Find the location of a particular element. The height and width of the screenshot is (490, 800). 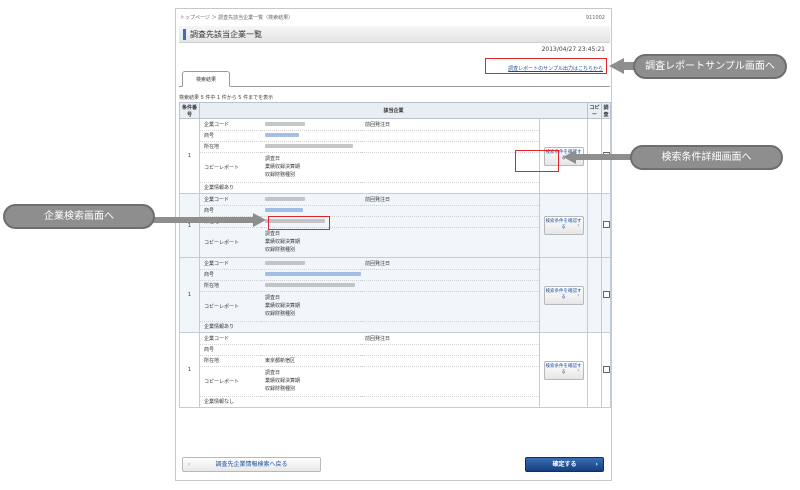

timestamp: 2013/04/27 23:45:21 is located at coordinates (573, 49).